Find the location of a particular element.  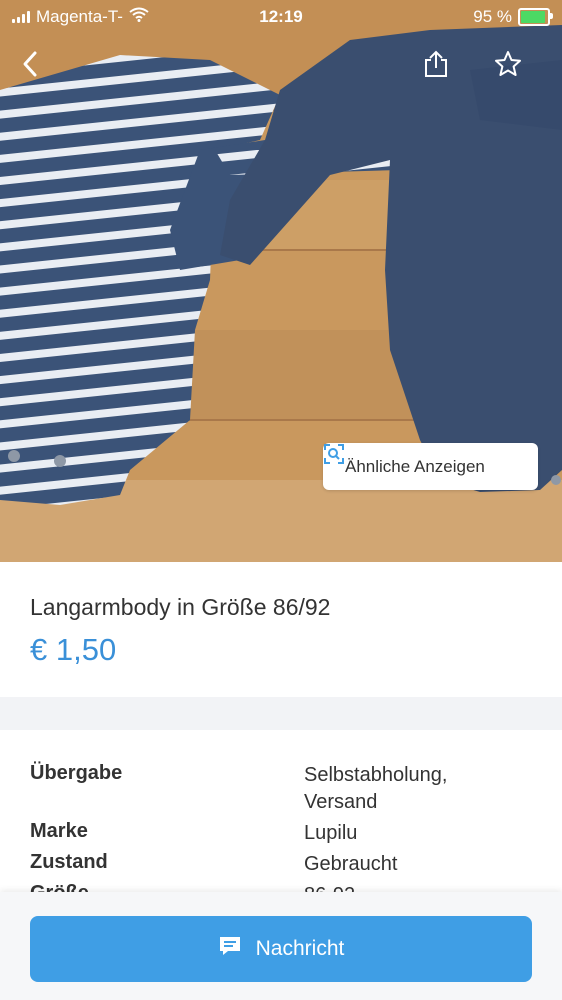

back-button is located at coordinates (30, 66).